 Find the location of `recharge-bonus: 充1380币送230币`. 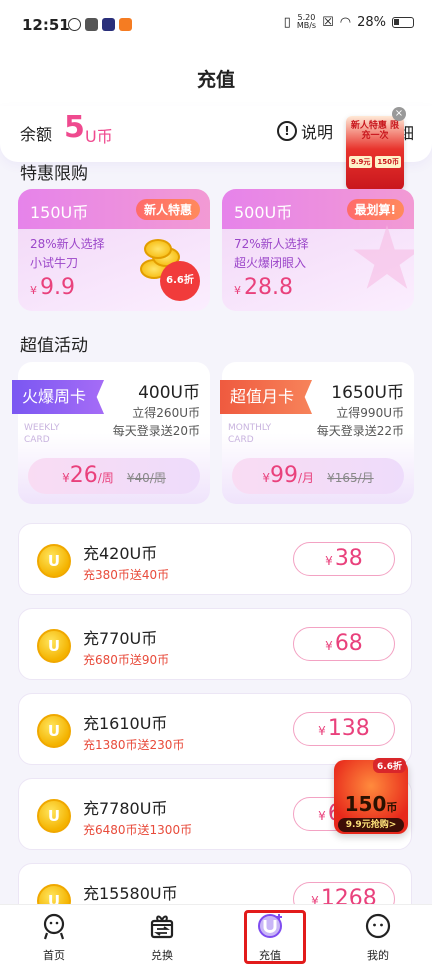

recharge-bonus: 充1380币送230币 is located at coordinates (134, 745).